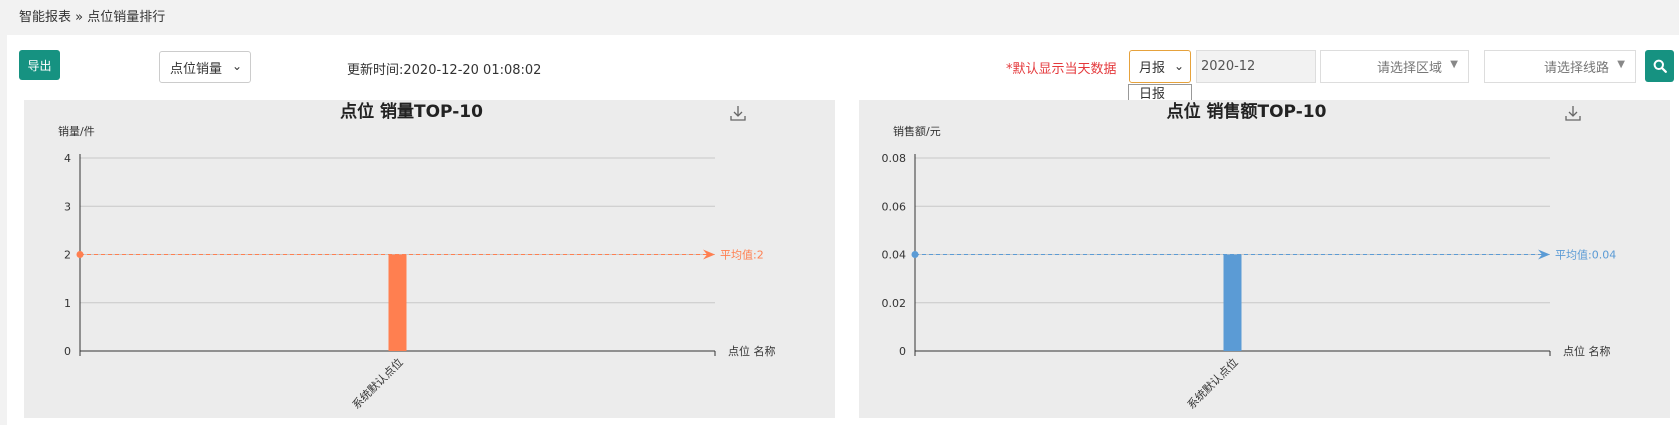 The height and width of the screenshot is (425, 1679). I want to click on y-tick-label: 1, so click(67, 303).